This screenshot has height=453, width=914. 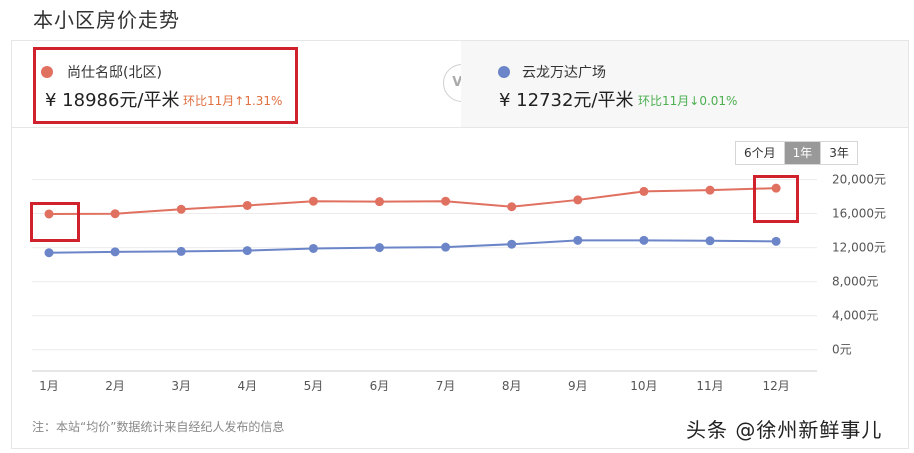 I want to click on x-tick-label: 10月, so click(x=643, y=386).